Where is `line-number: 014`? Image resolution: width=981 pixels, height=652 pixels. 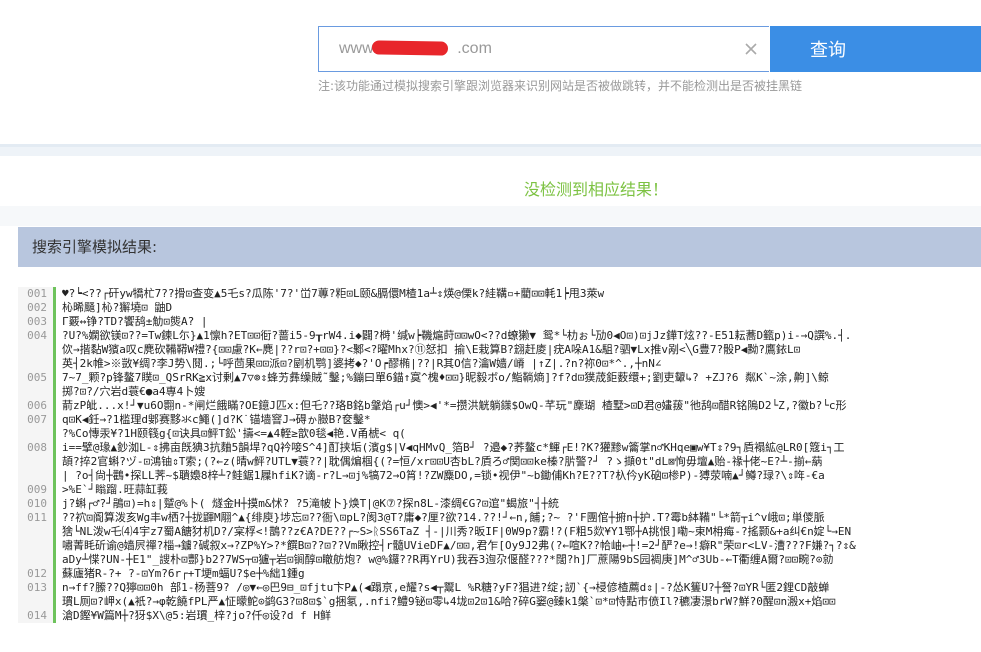
line-number: 014 is located at coordinates (37, 616).